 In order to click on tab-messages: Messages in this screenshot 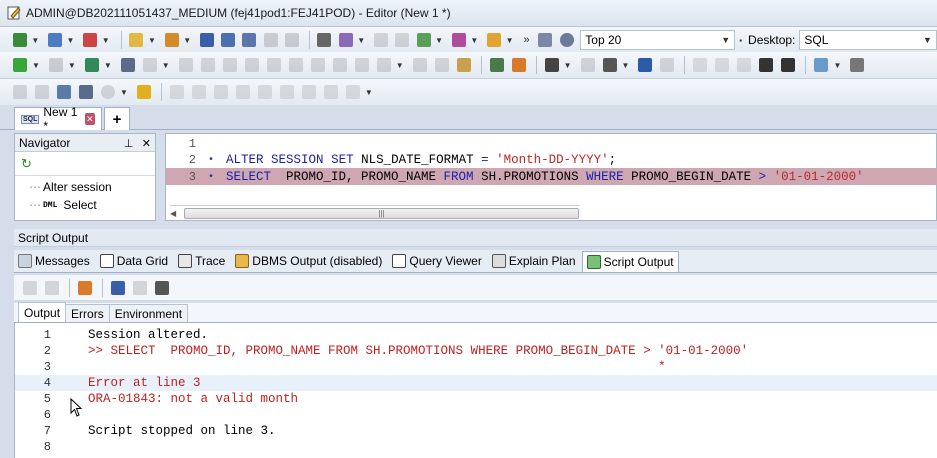, I will do `click(54, 261)`.